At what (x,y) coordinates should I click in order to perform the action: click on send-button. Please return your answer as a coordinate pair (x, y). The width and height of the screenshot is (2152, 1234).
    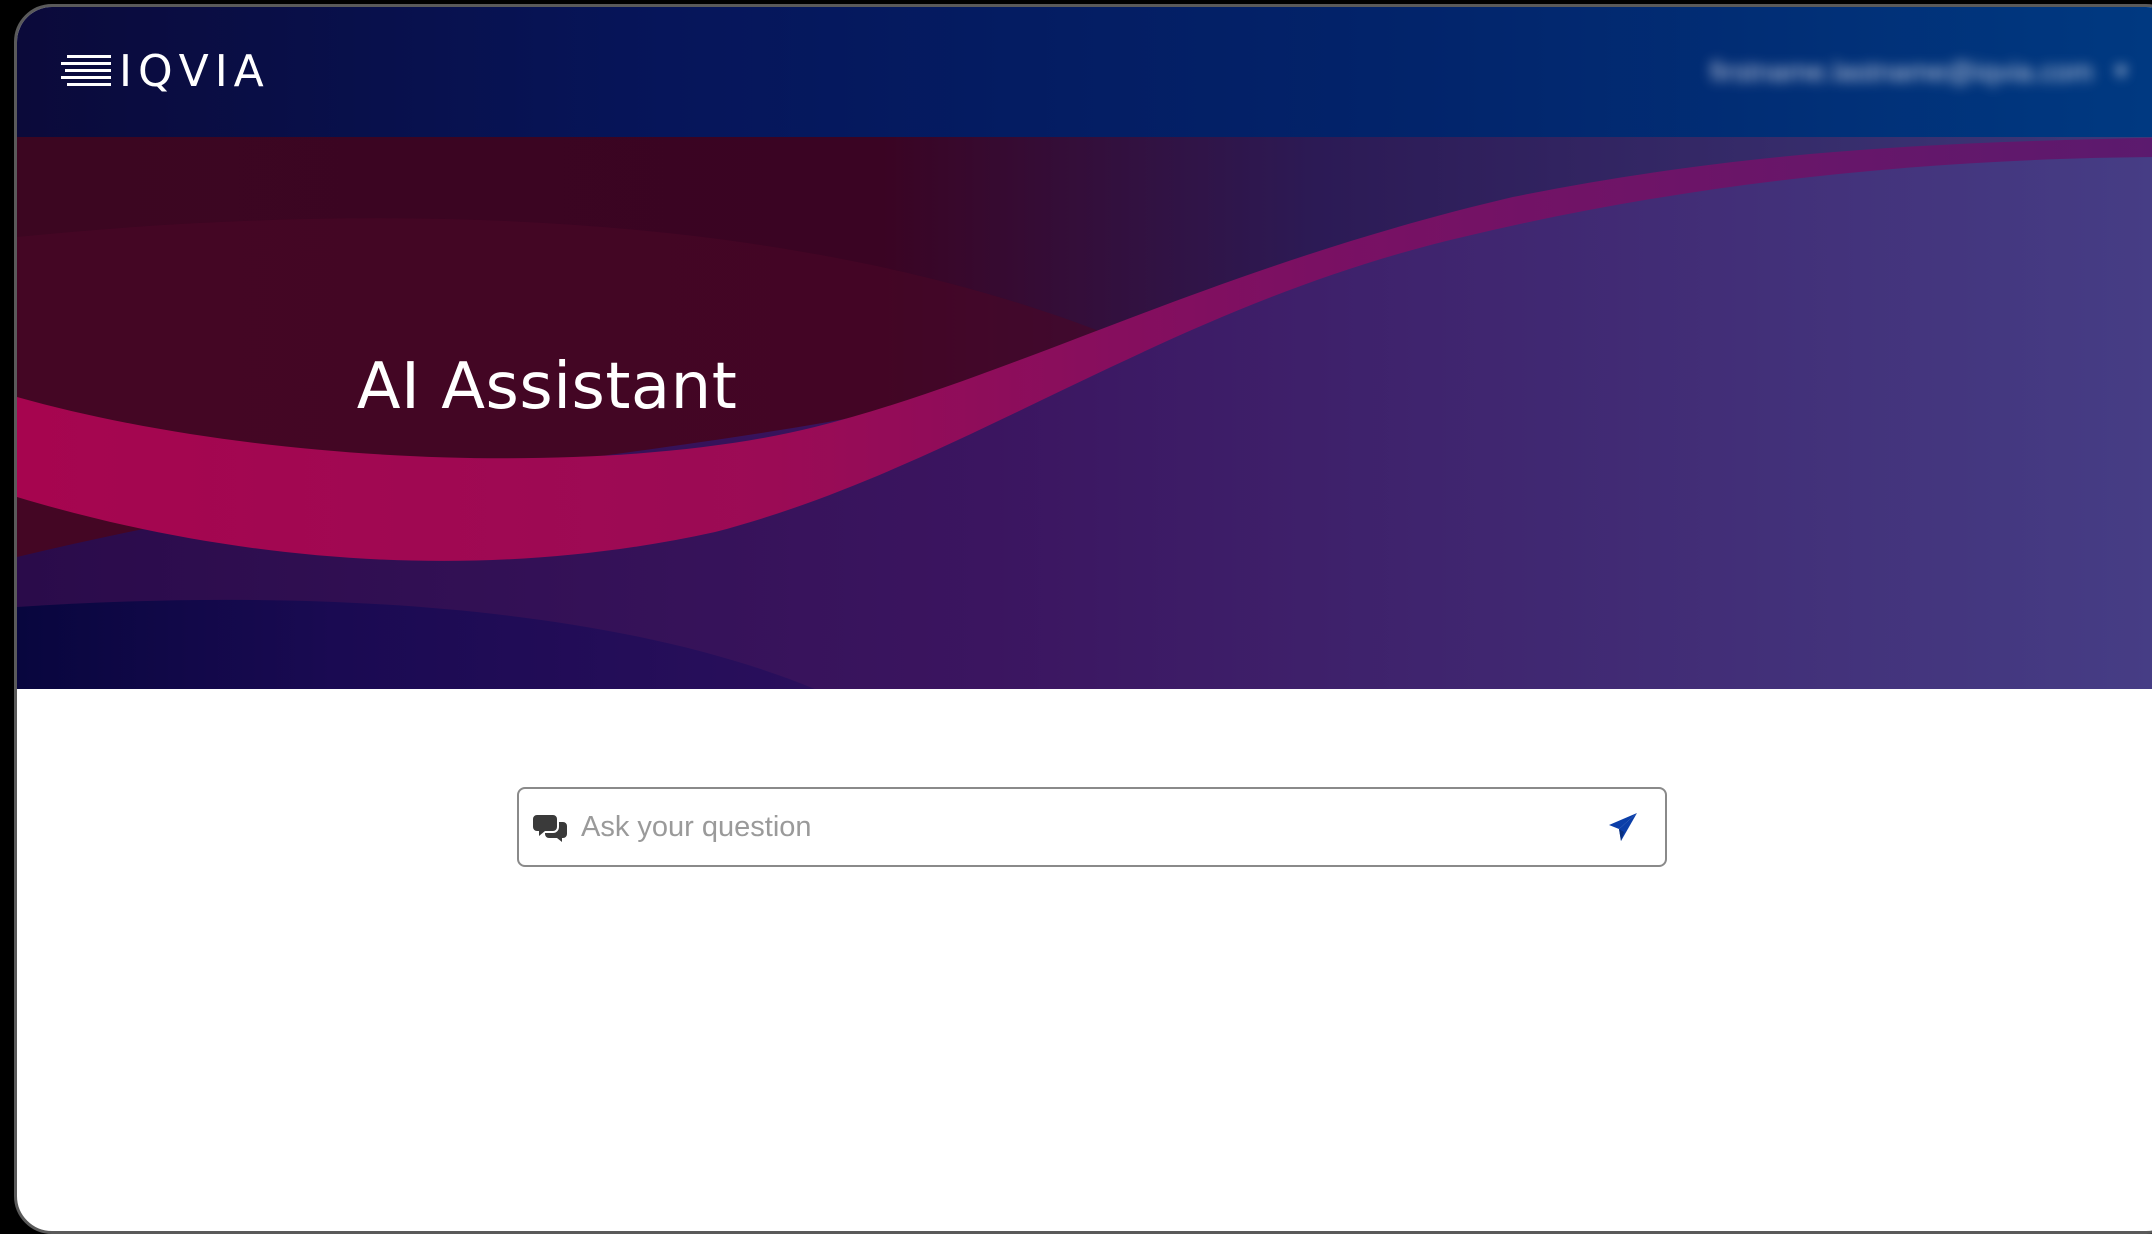
    Looking at the image, I should click on (1623, 827).